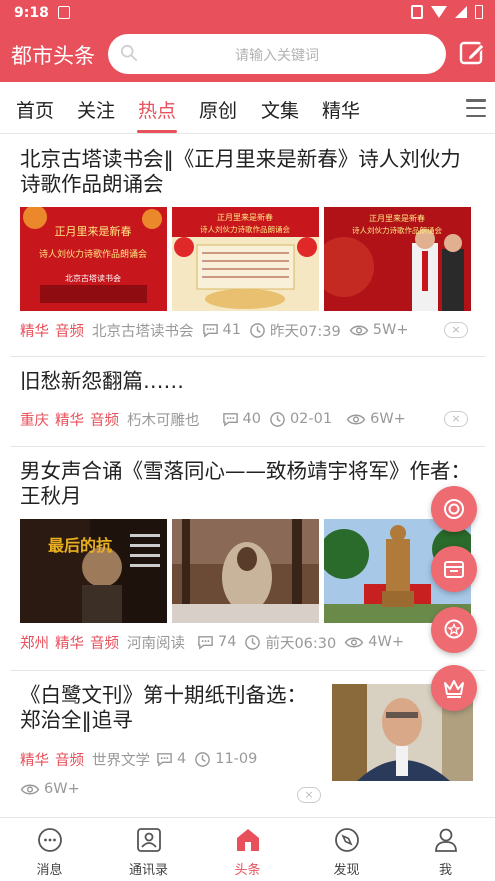 This screenshot has height=881, width=495. I want to click on crown-icon, so click(454, 689).